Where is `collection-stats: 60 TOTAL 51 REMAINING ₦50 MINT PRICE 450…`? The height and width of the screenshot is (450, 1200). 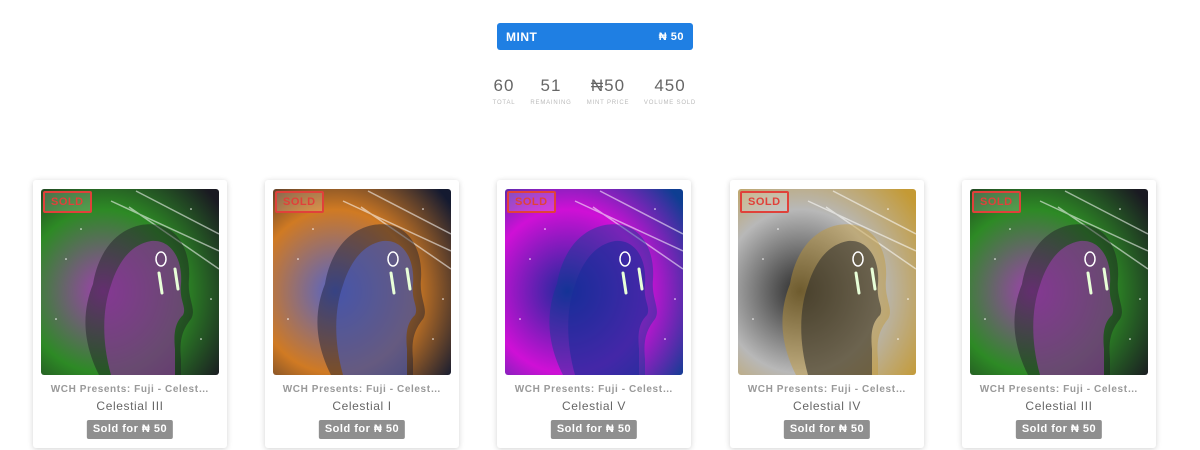
collection-stats: 60 TOTAL 51 REMAINING ₦50 MINT PRICE 450… is located at coordinates (600, 95).